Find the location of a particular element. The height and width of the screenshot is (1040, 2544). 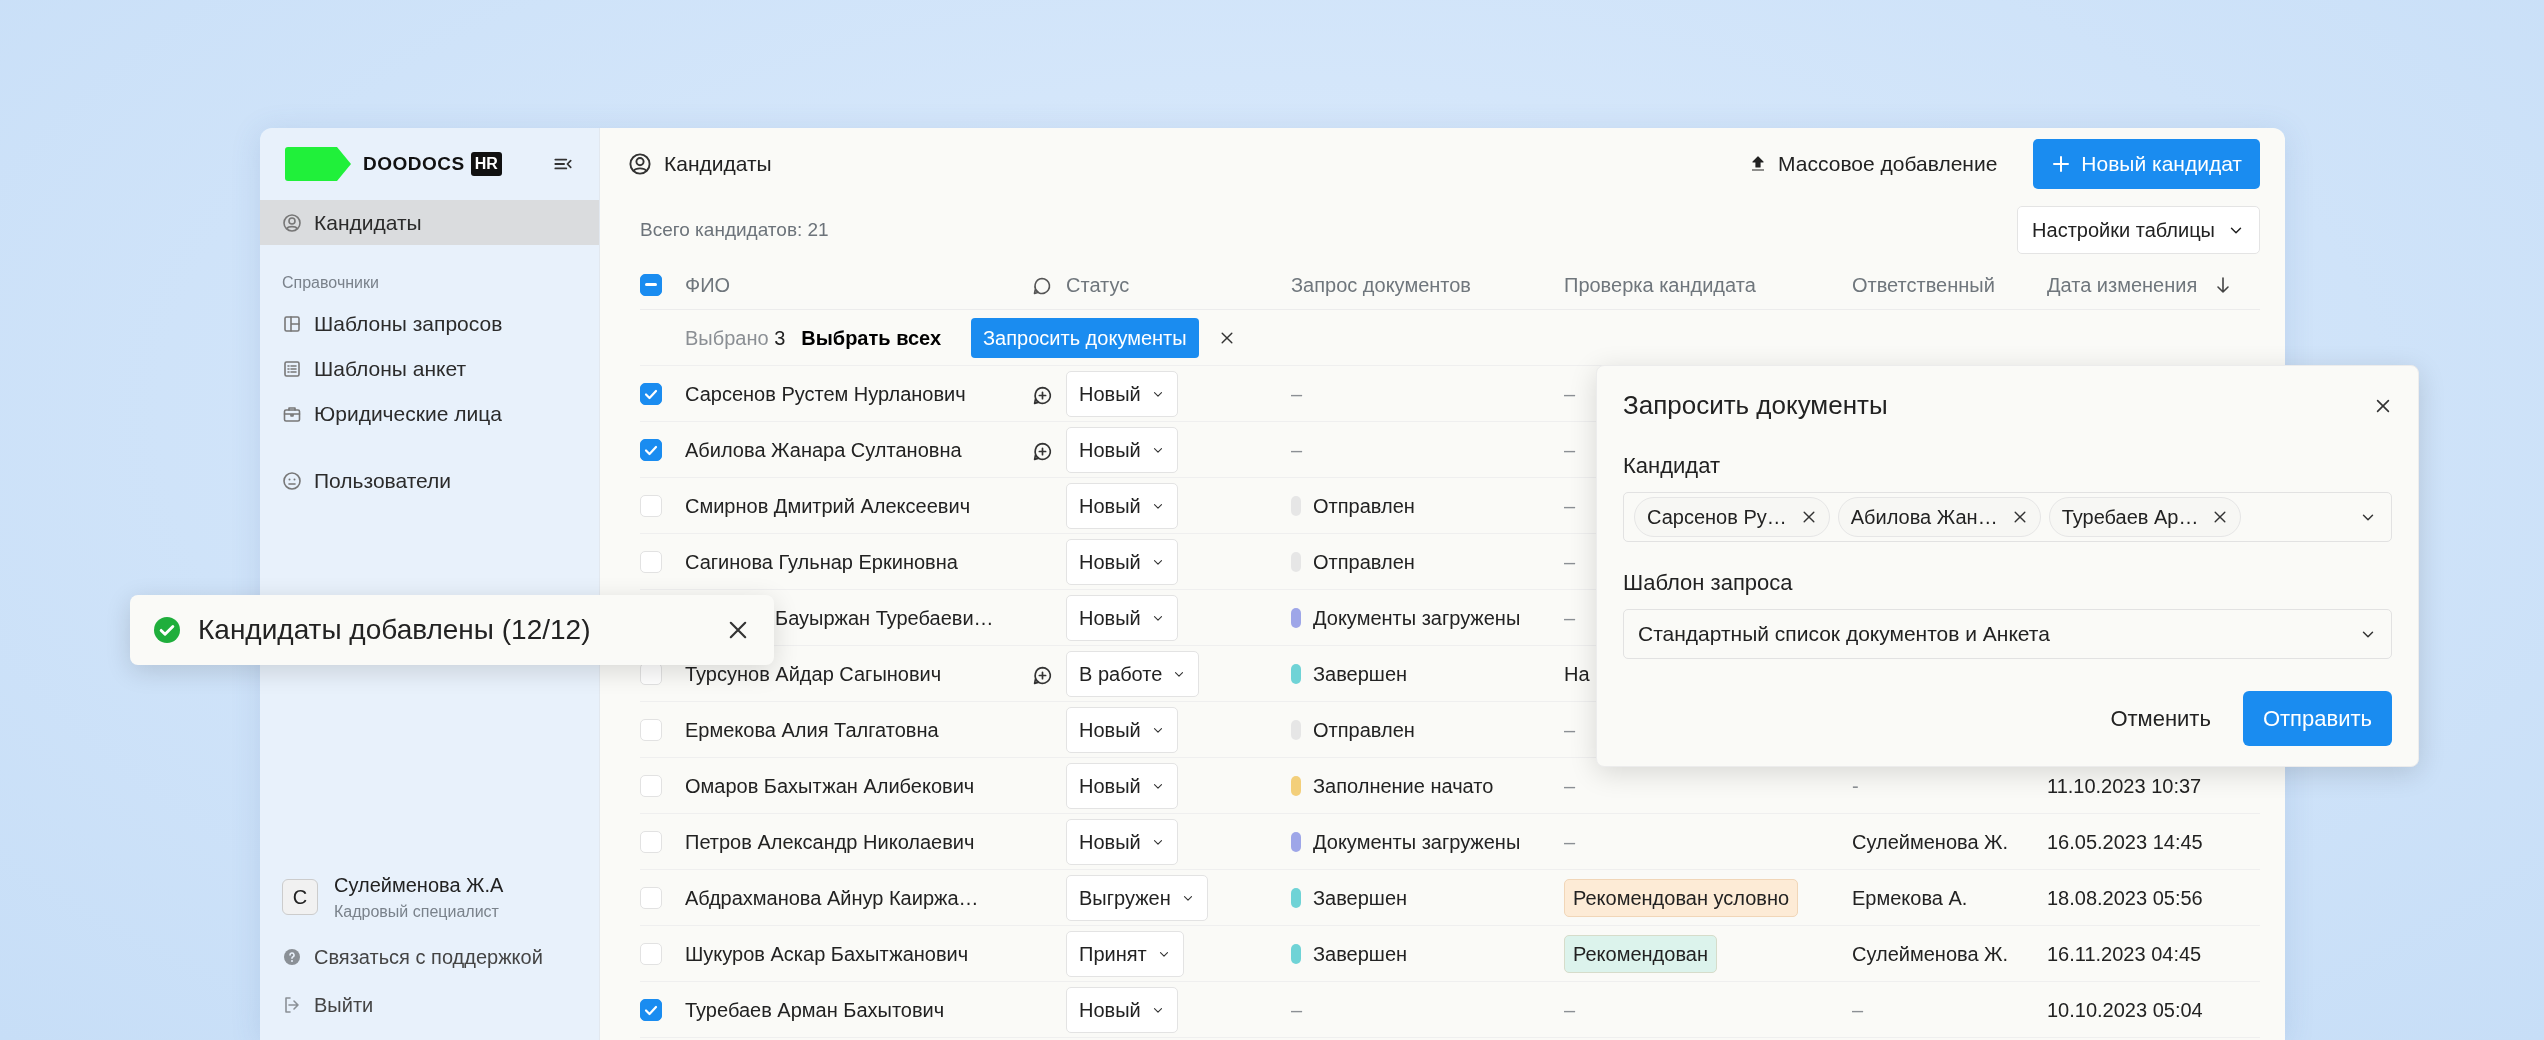

check-result: На is located at coordinates (1577, 673).